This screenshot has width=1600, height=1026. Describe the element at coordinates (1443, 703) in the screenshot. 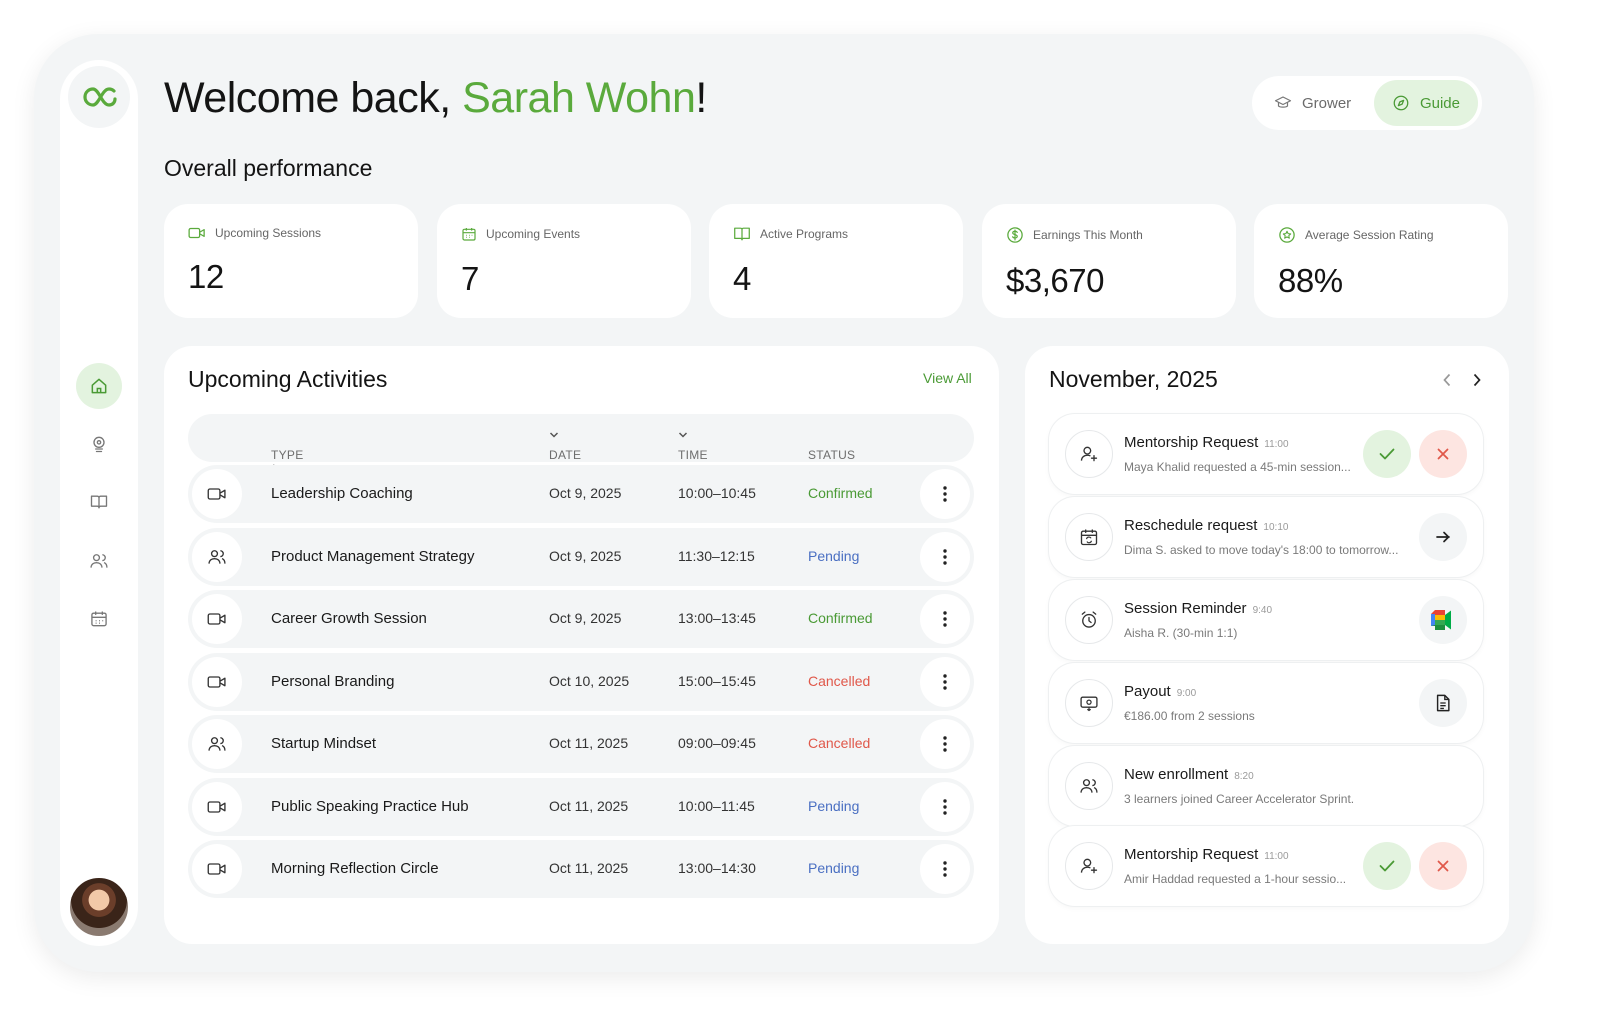

I see `view-receipt-button` at that location.